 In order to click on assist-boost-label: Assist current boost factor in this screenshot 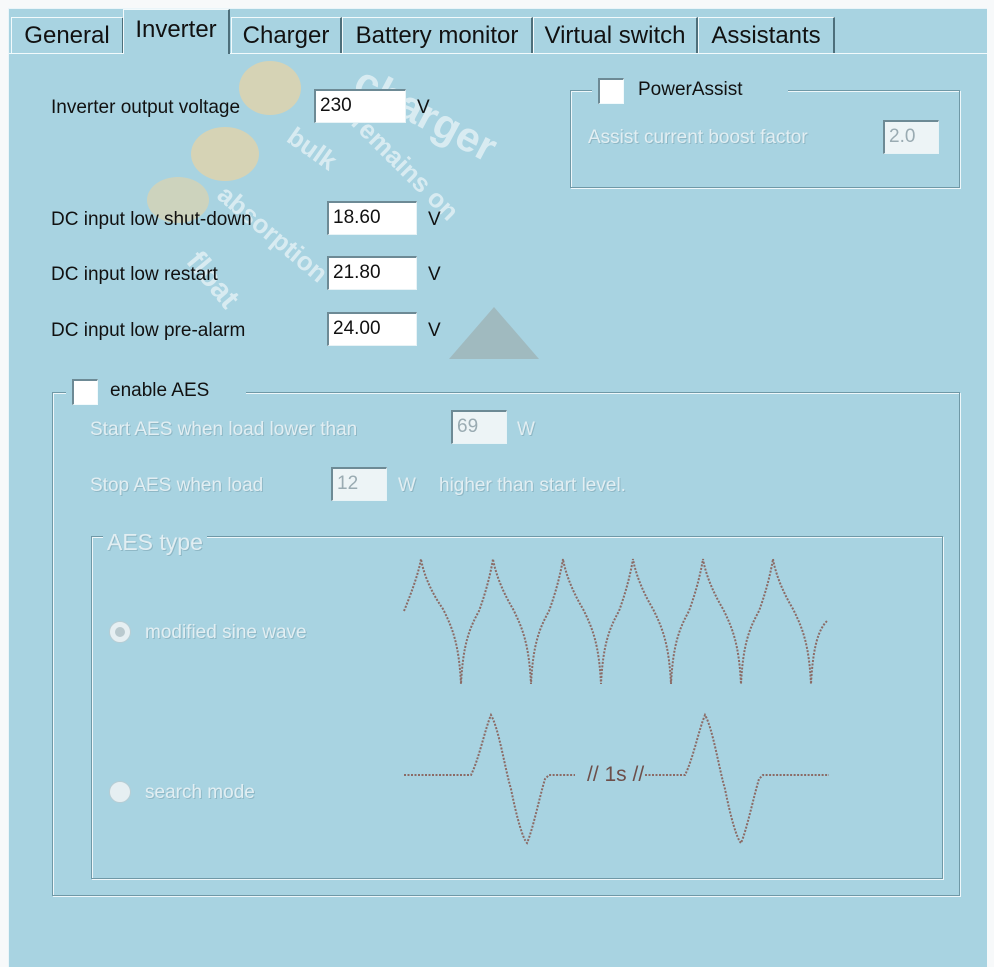, I will do `click(698, 137)`.